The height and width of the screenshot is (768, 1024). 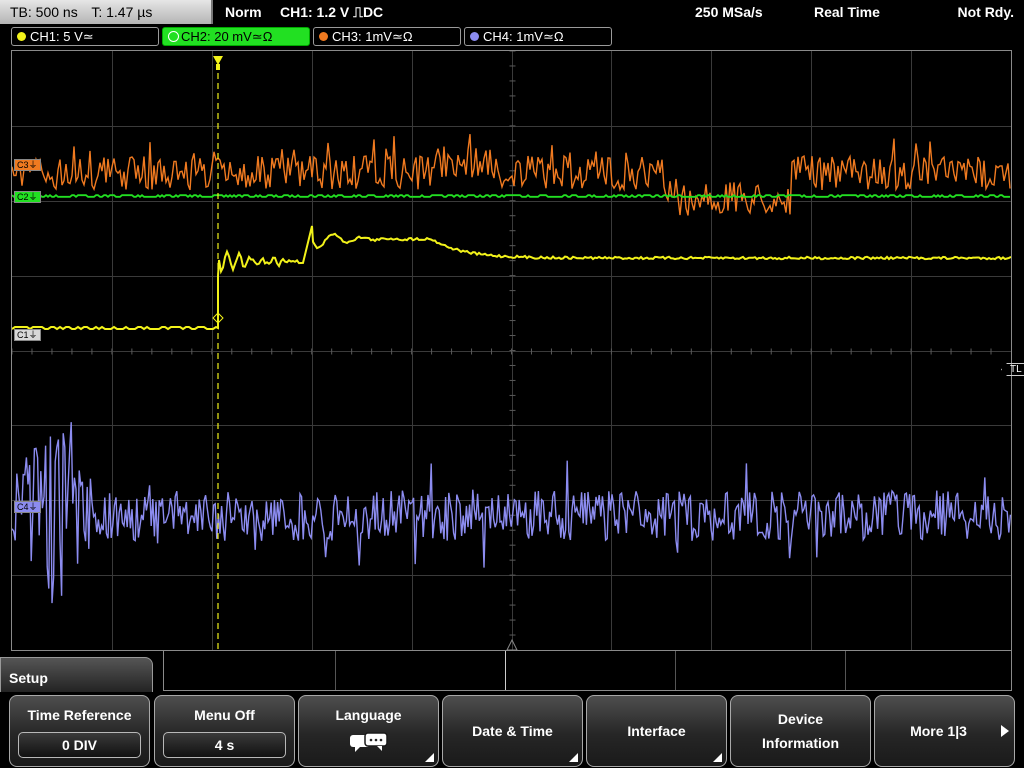 What do you see at coordinates (122, 12) in the screenshot?
I see `trigger-time-value: T: 1.47 µs` at bounding box center [122, 12].